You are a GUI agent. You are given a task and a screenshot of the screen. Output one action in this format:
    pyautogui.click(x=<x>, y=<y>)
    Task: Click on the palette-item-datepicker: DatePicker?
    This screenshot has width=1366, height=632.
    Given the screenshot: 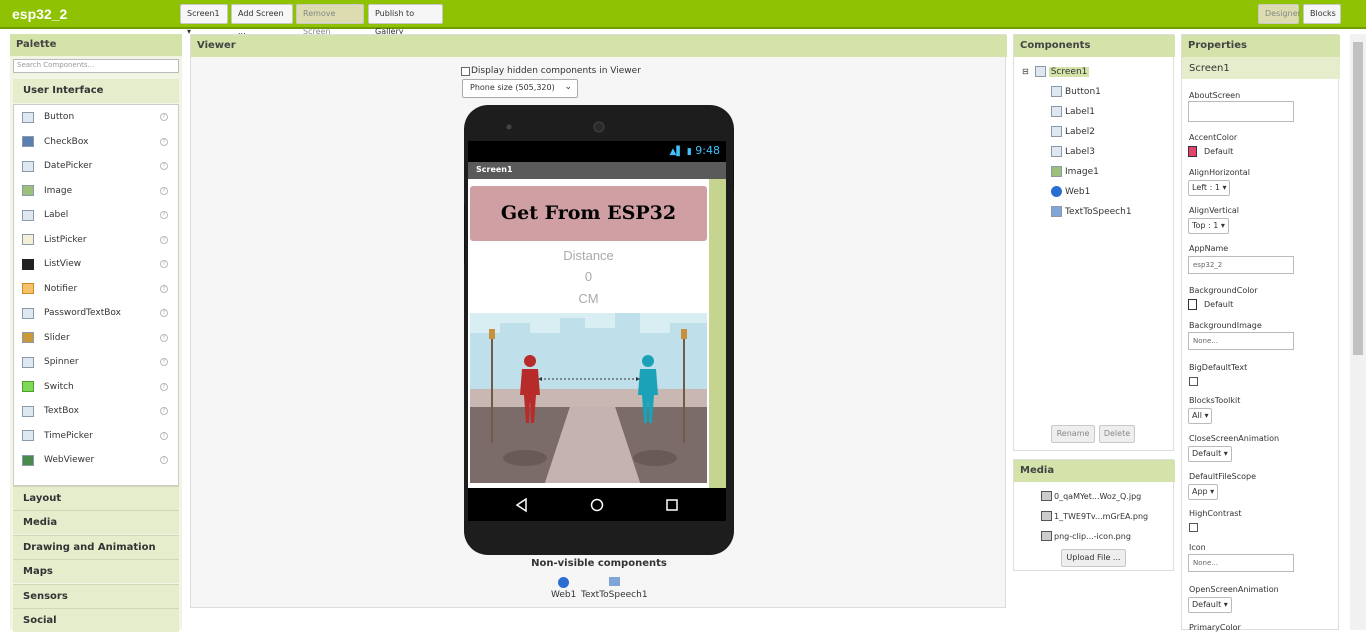 What is the action you would take?
    pyautogui.click(x=96, y=166)
    